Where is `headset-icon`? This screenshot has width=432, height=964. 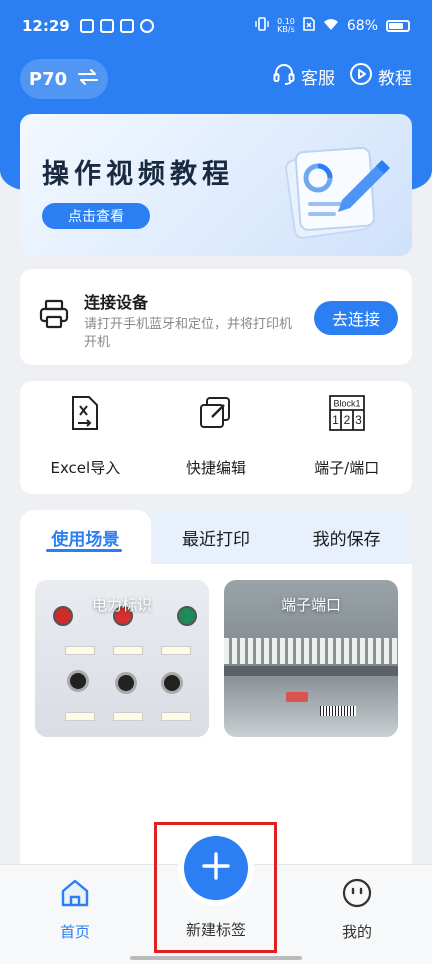
headset-icon is located at coordinates (284, 76).